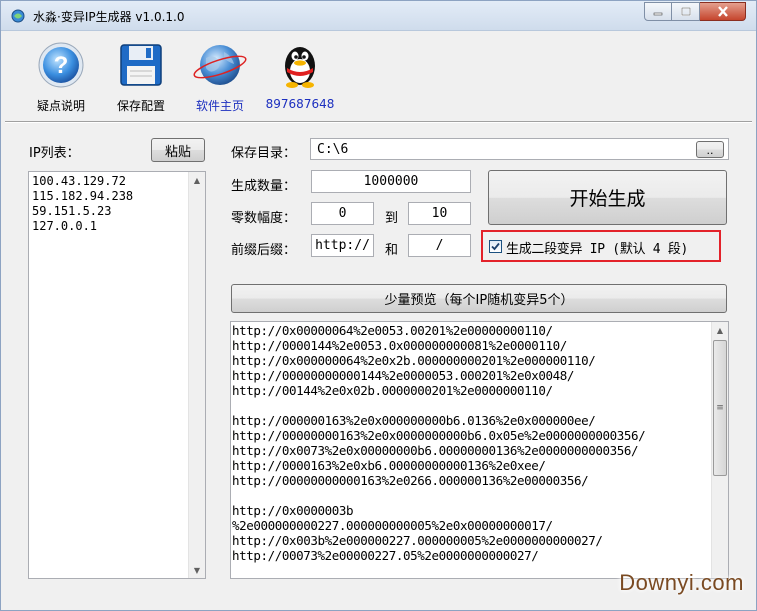 The height and width of the screenshot is (611, 757). I want to click on scroll-grip-icon: ≡, so click(720, 408).